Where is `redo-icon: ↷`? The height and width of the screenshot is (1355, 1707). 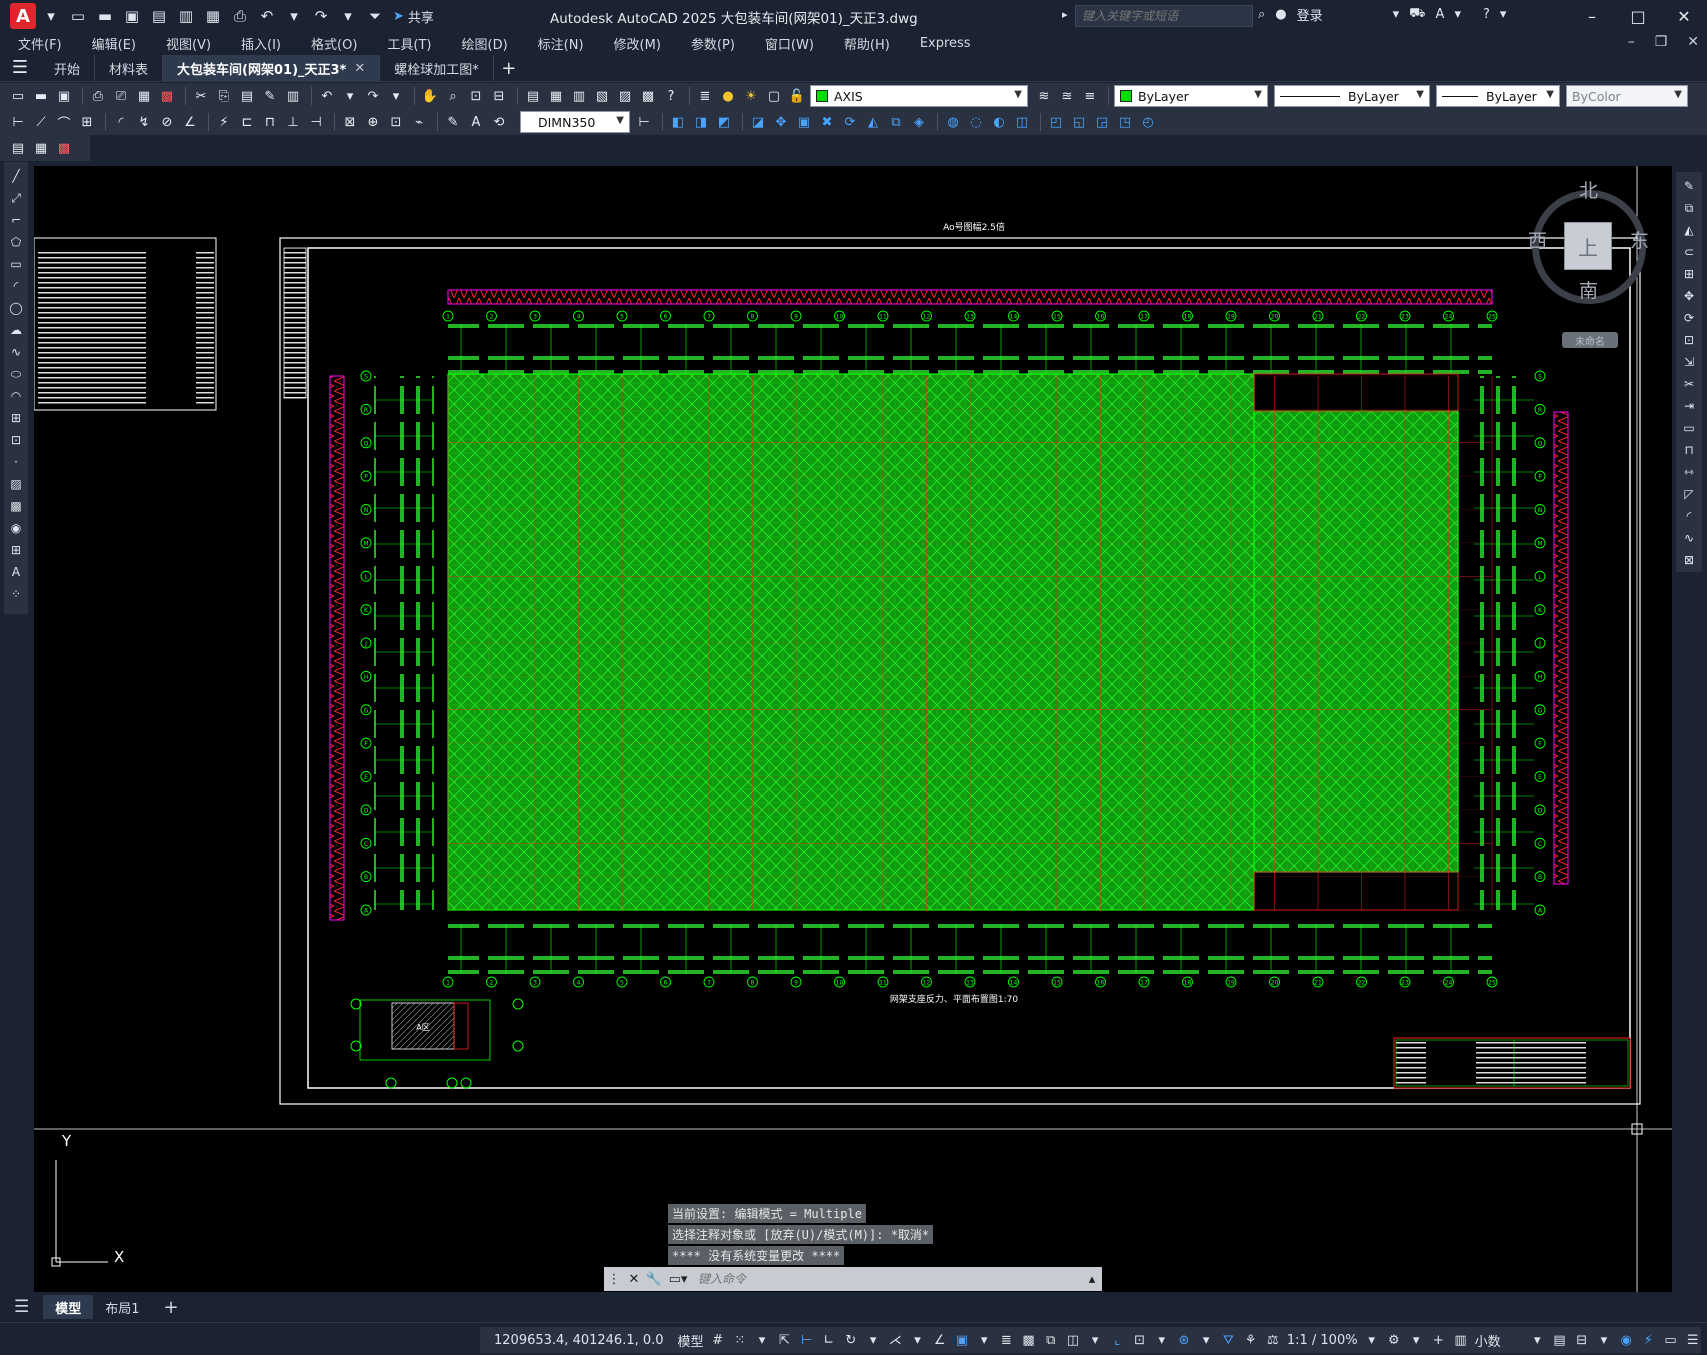 redo-icon: ↷ is located at coordinates (373, 96).